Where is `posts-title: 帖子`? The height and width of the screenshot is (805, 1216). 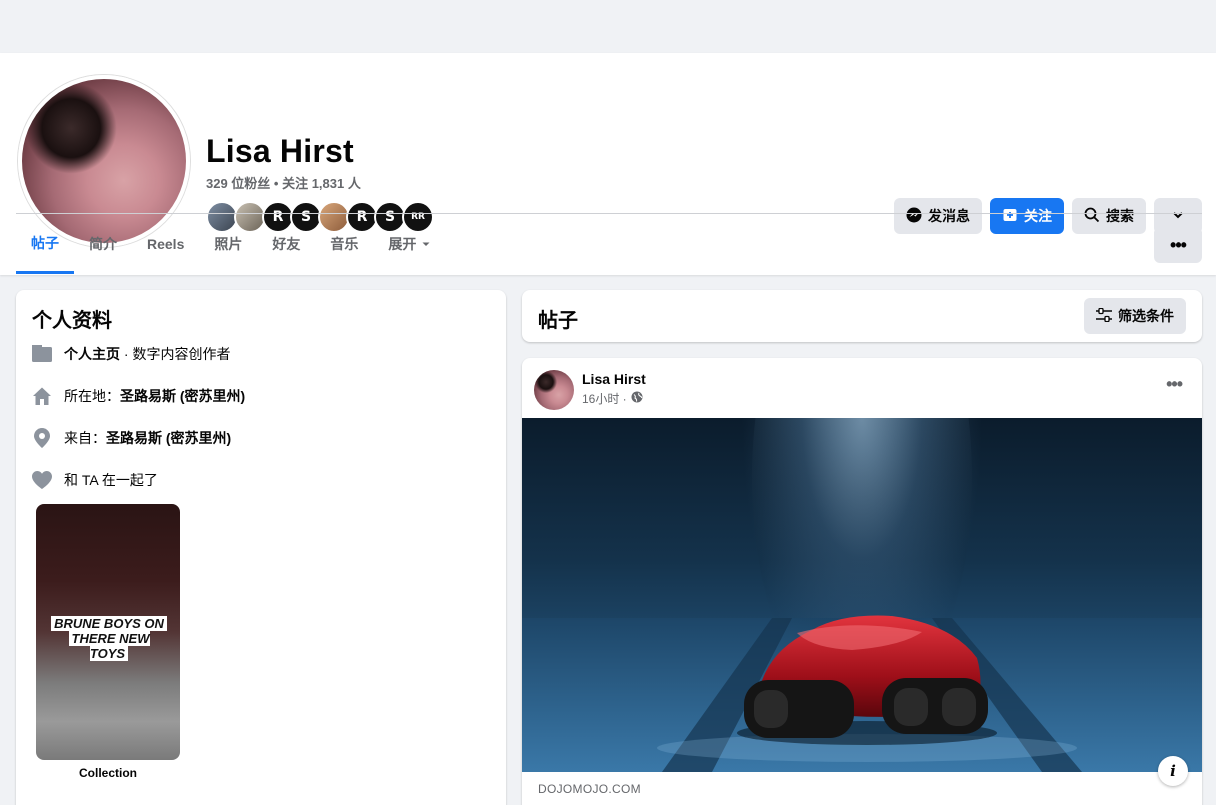
posts-title: 帖子 is located at coordinates (558, 321).